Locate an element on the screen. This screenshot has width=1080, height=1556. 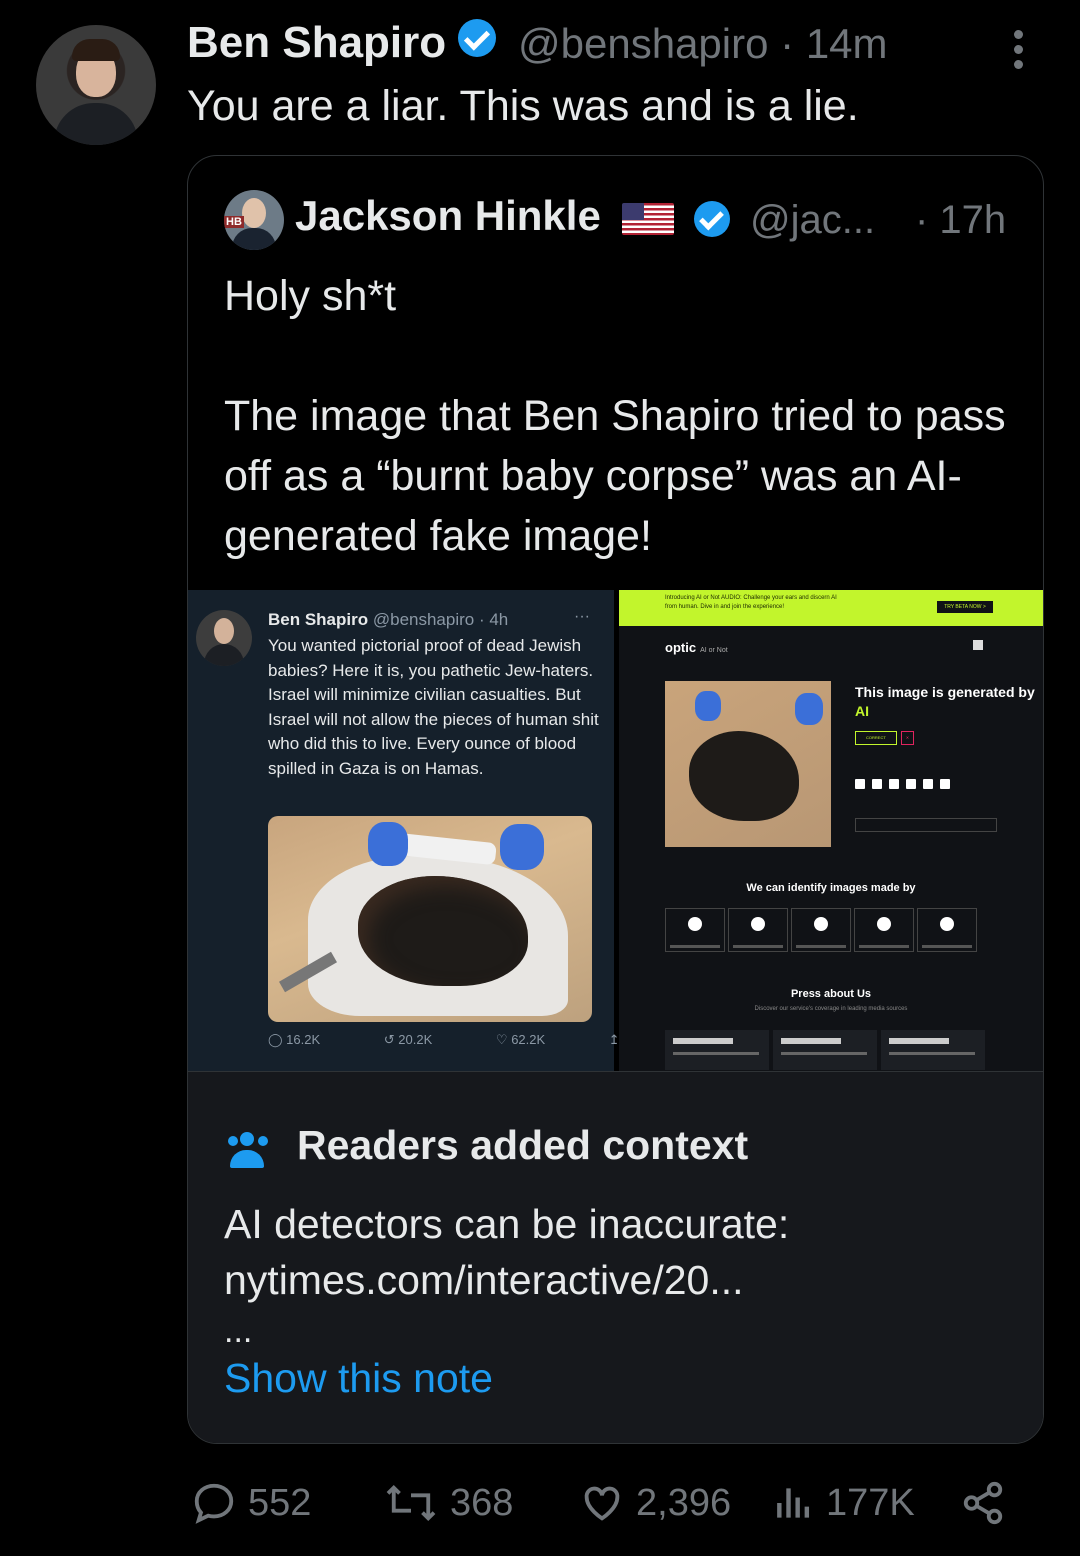
avatar-suit is located at coordinates (96, 124).